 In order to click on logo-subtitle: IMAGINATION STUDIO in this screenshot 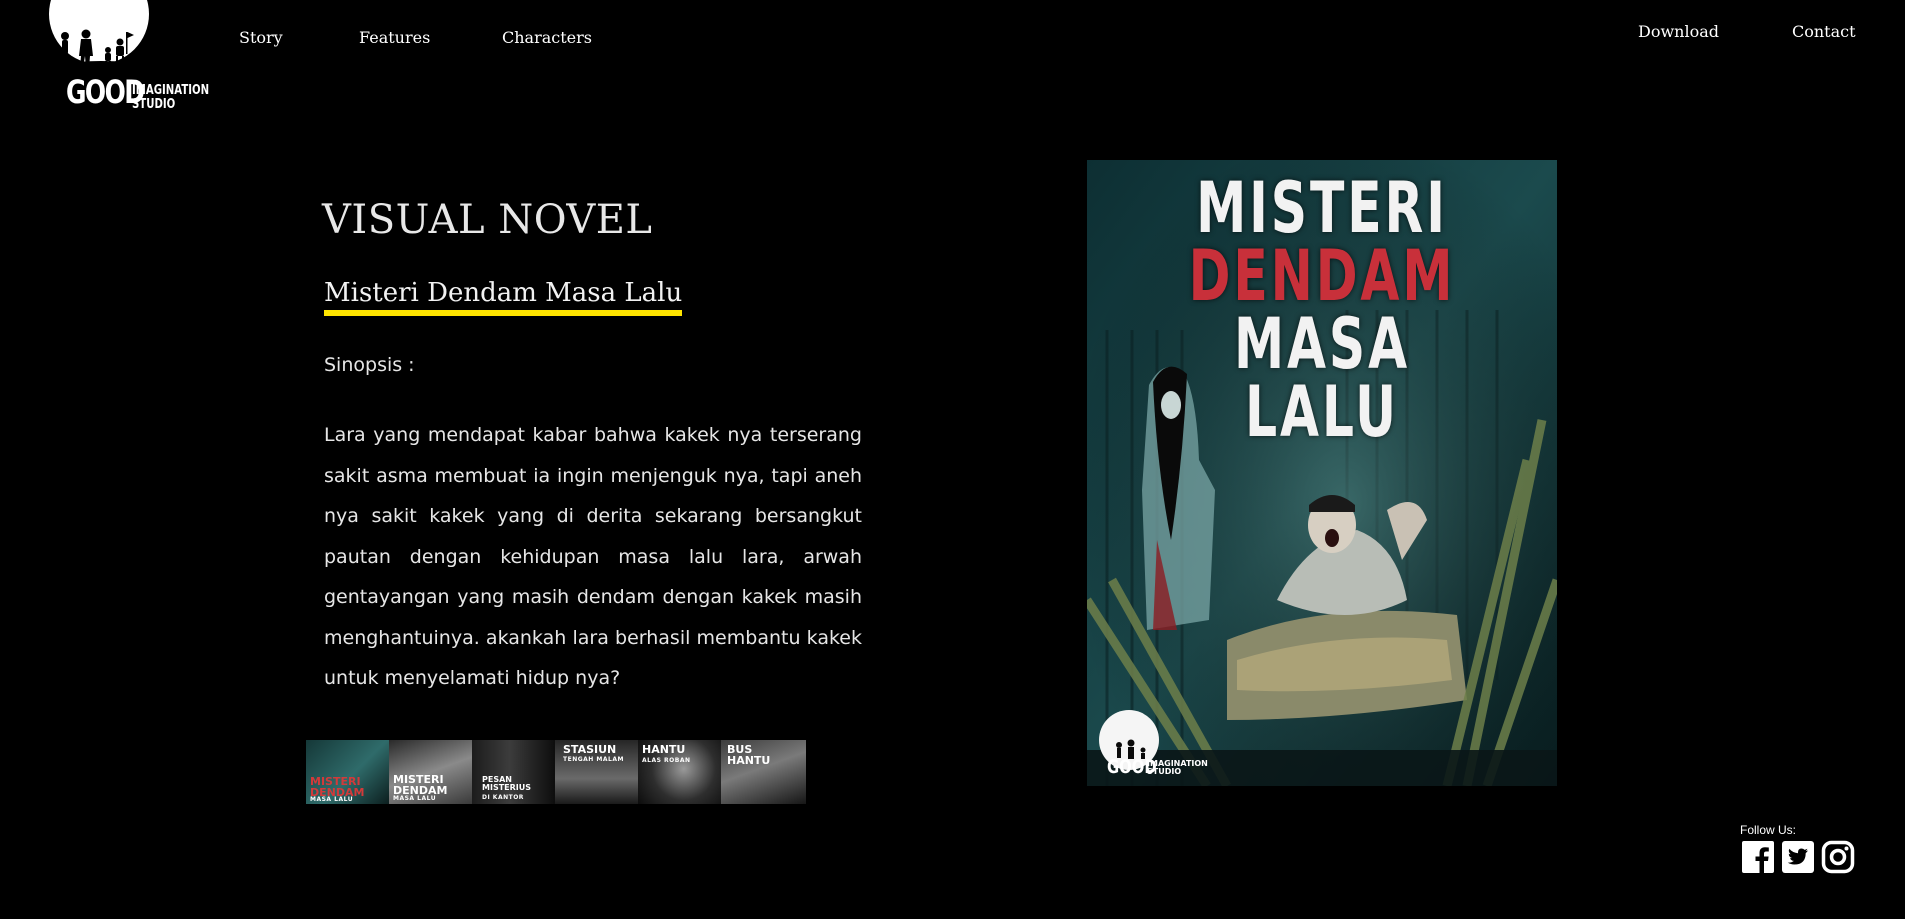, I will do `click(170, 98)`.